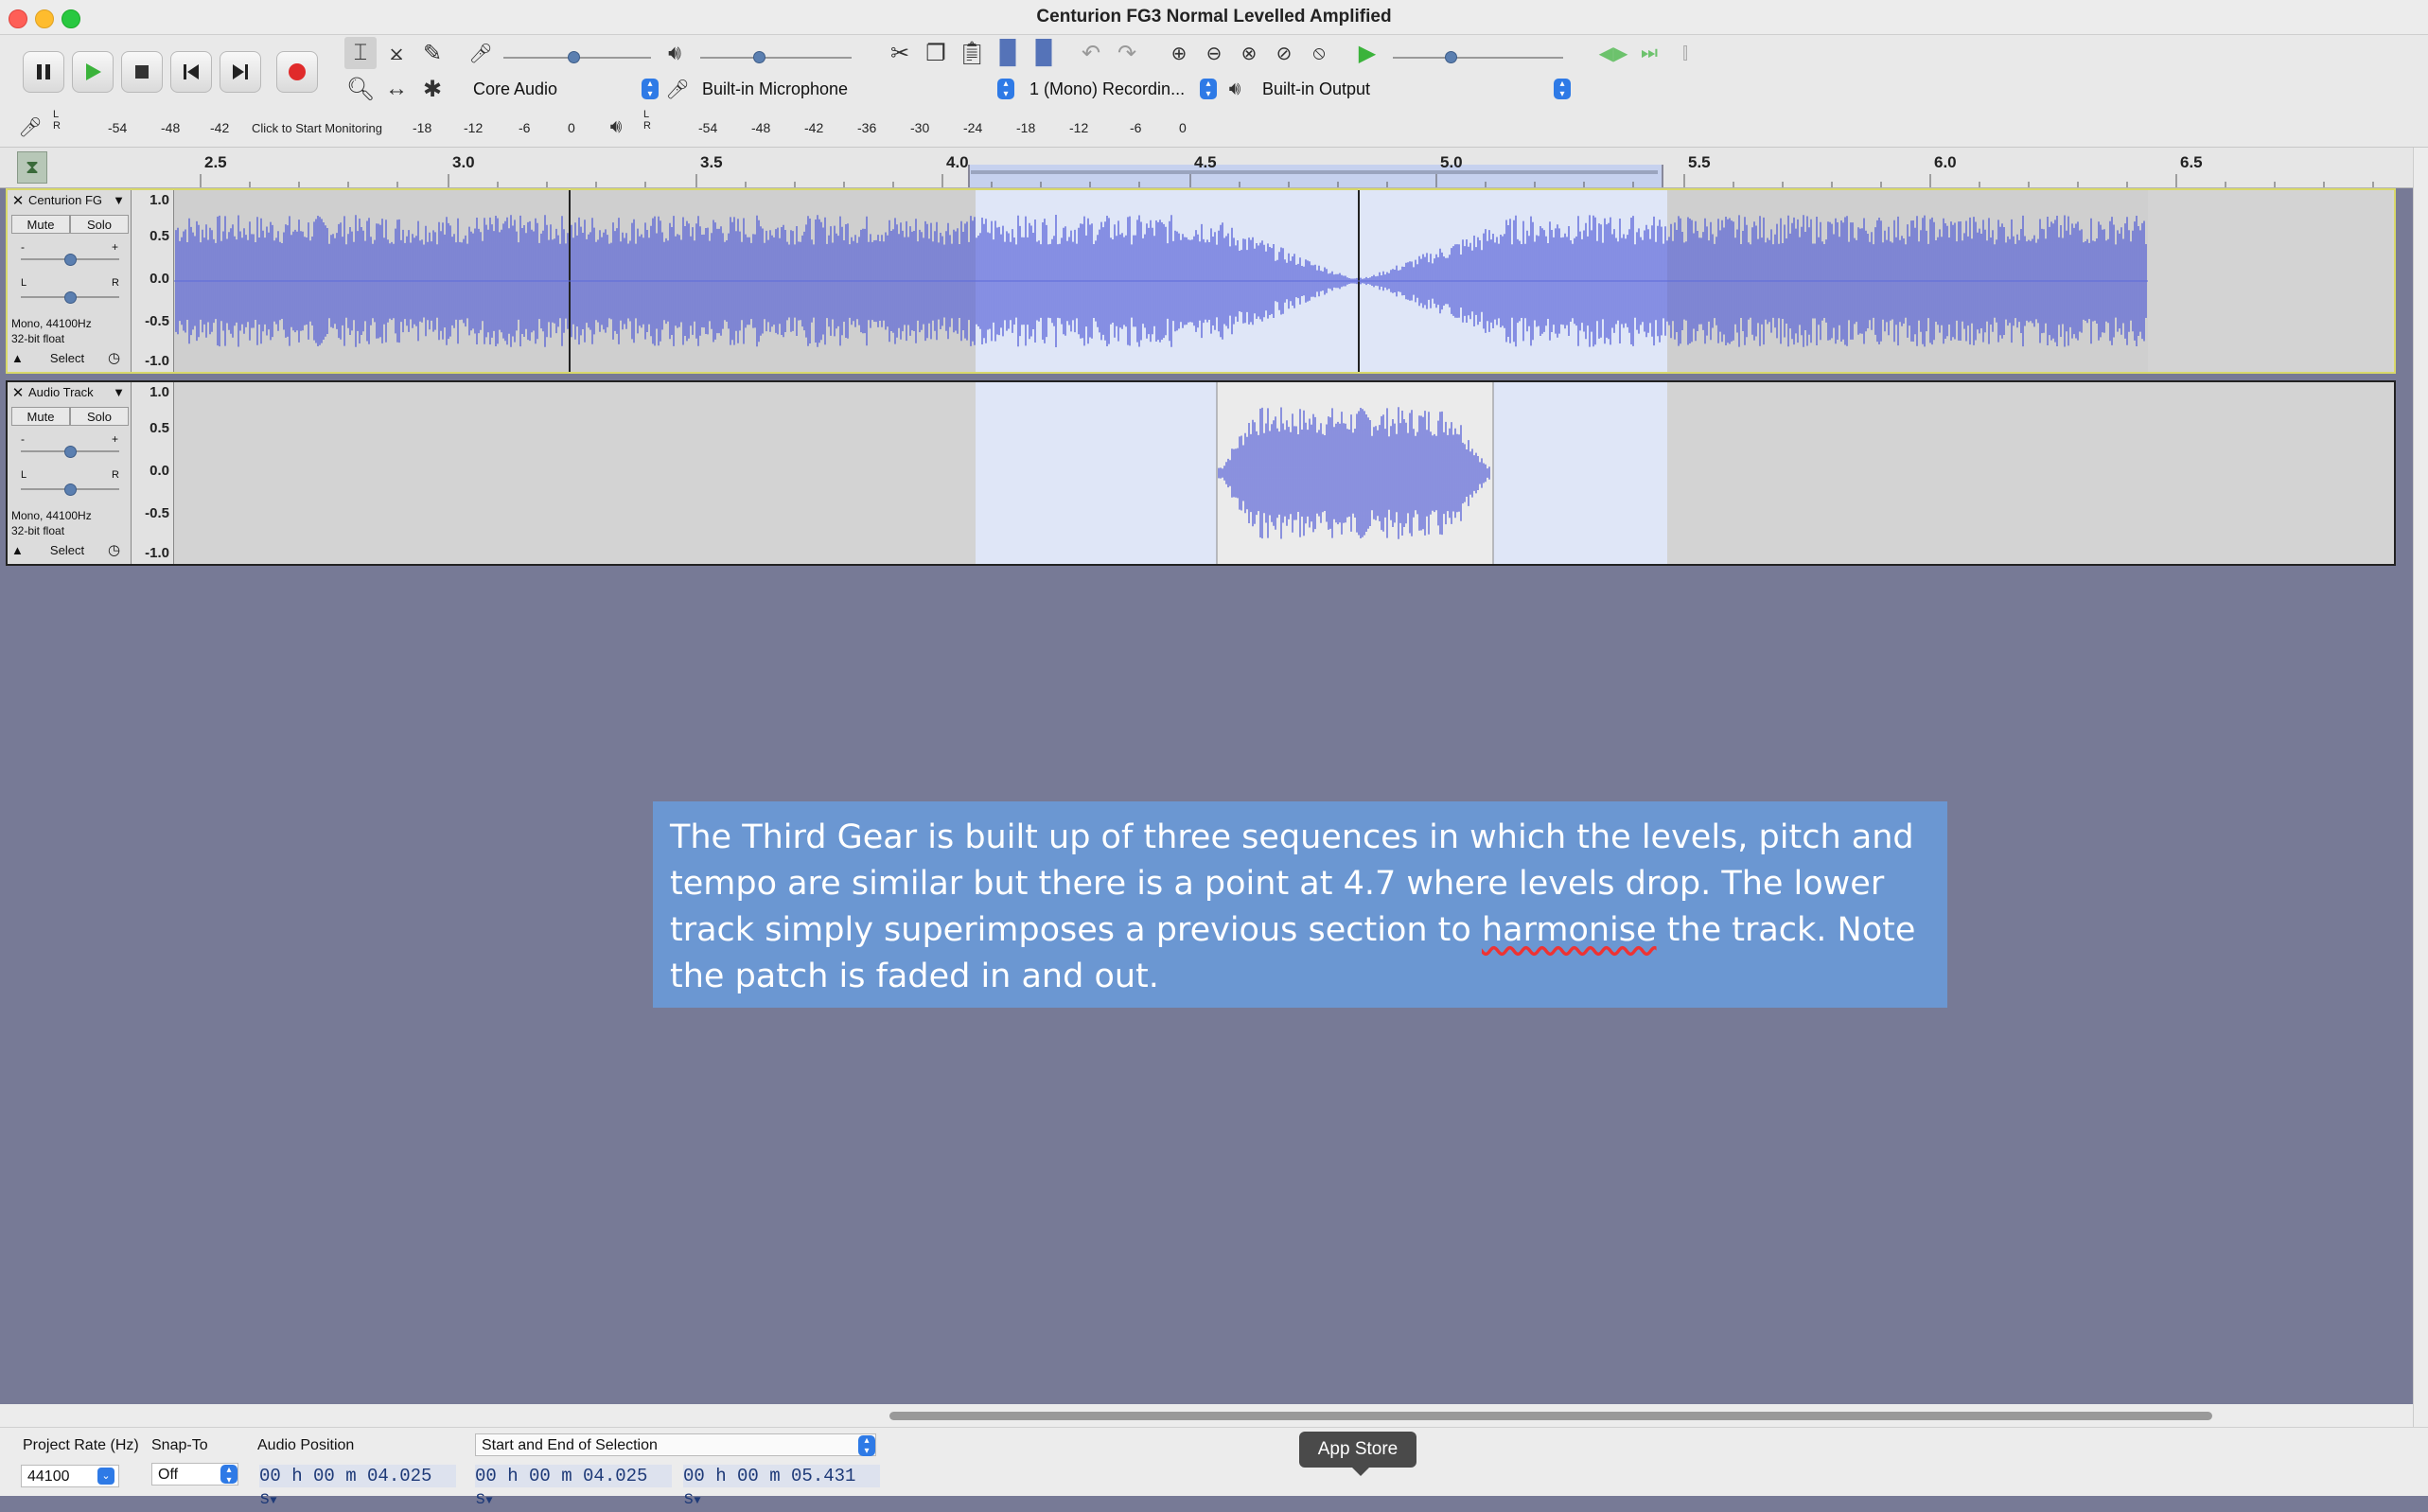 Image resolution: width=2428 pixels, height=1512 pixels. I want to click on seek-button: ⏭, so click(1649, 53).